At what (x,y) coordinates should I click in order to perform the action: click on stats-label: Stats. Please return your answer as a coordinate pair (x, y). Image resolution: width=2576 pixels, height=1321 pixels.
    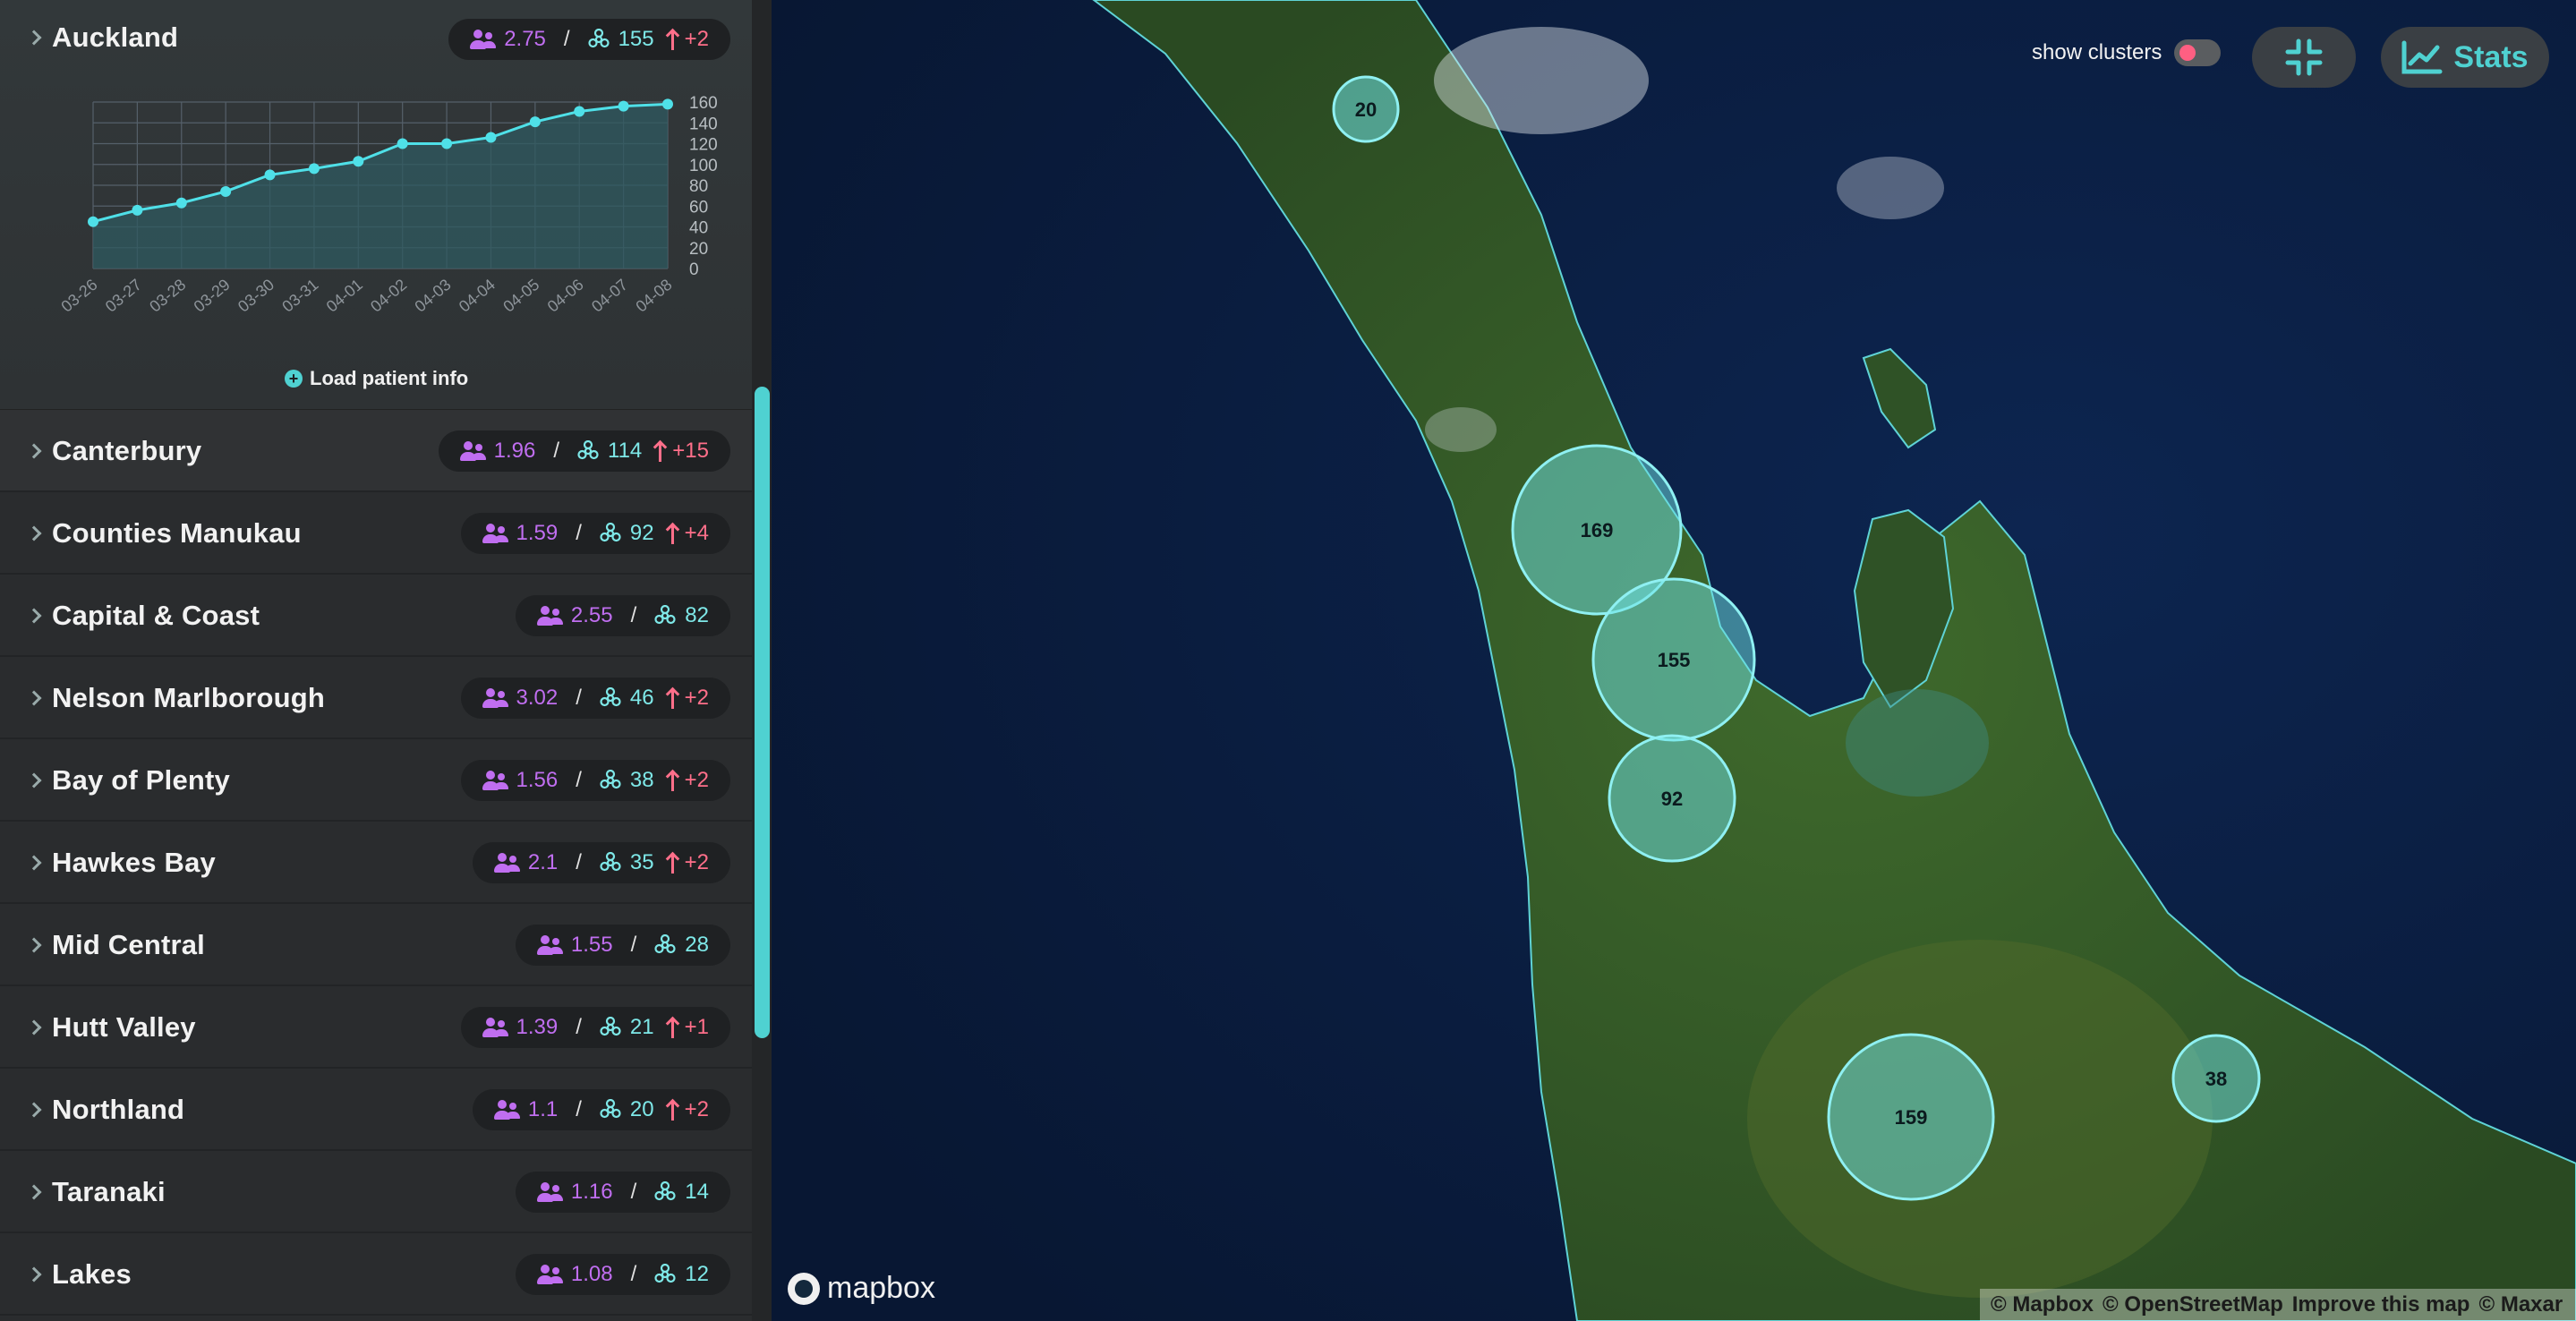
    Looking at the image, I should click on (2491, 56).